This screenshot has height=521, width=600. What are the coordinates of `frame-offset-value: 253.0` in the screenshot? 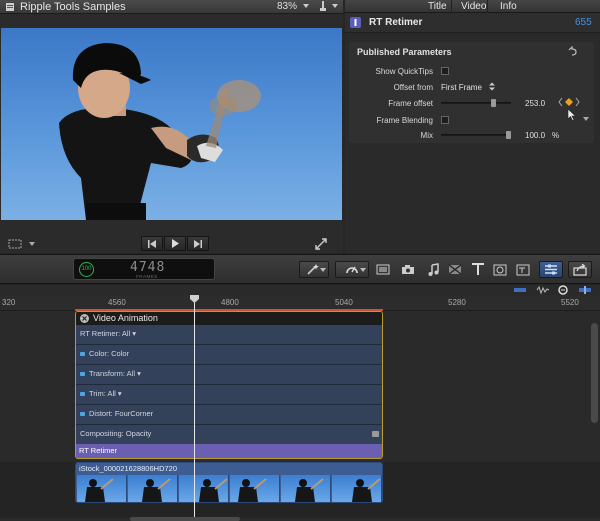 It's located at (535, 103).